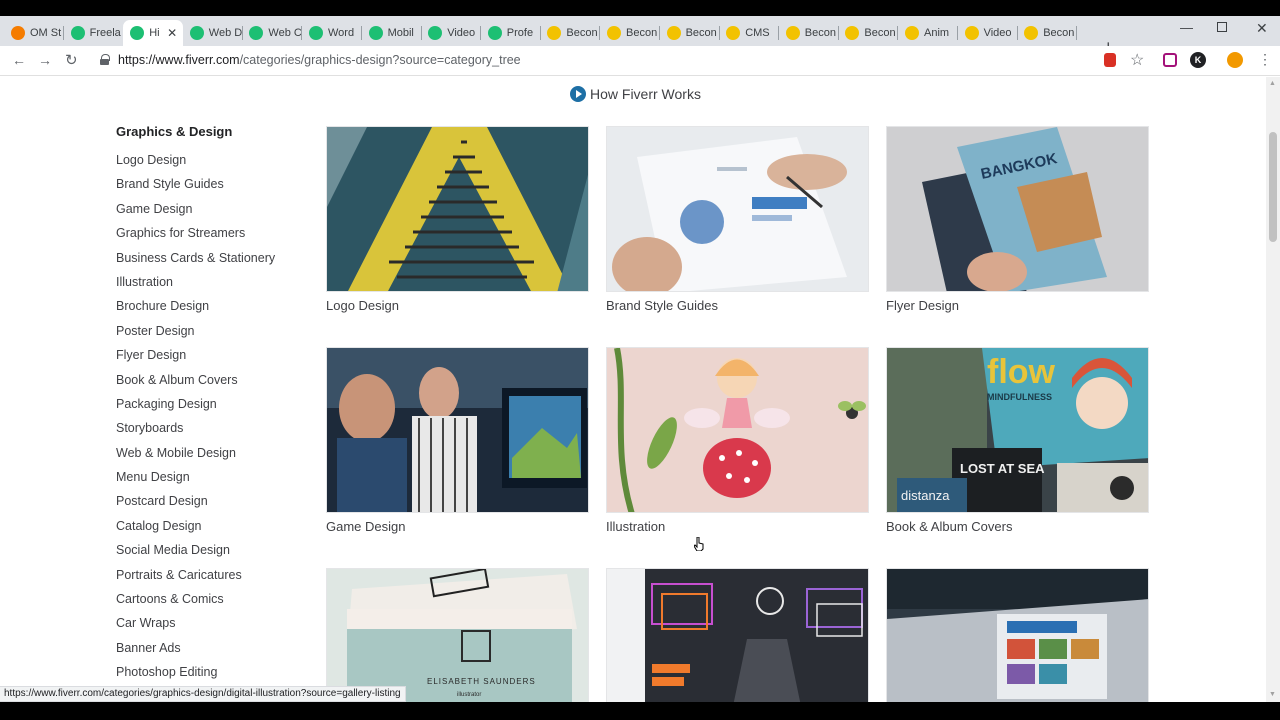  I want to click on browser-tab: Freela, so click(94, 33).